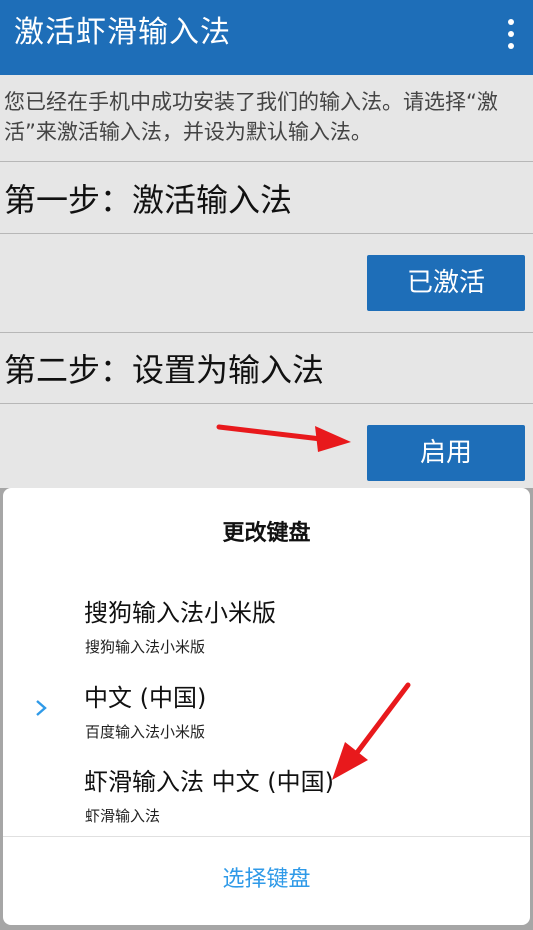 This screenshot has height=930, width=533. What do you see at coordinates (511, 34) in the screenshot?
I see `more-vert-icon` at bounding box center [511, 34].